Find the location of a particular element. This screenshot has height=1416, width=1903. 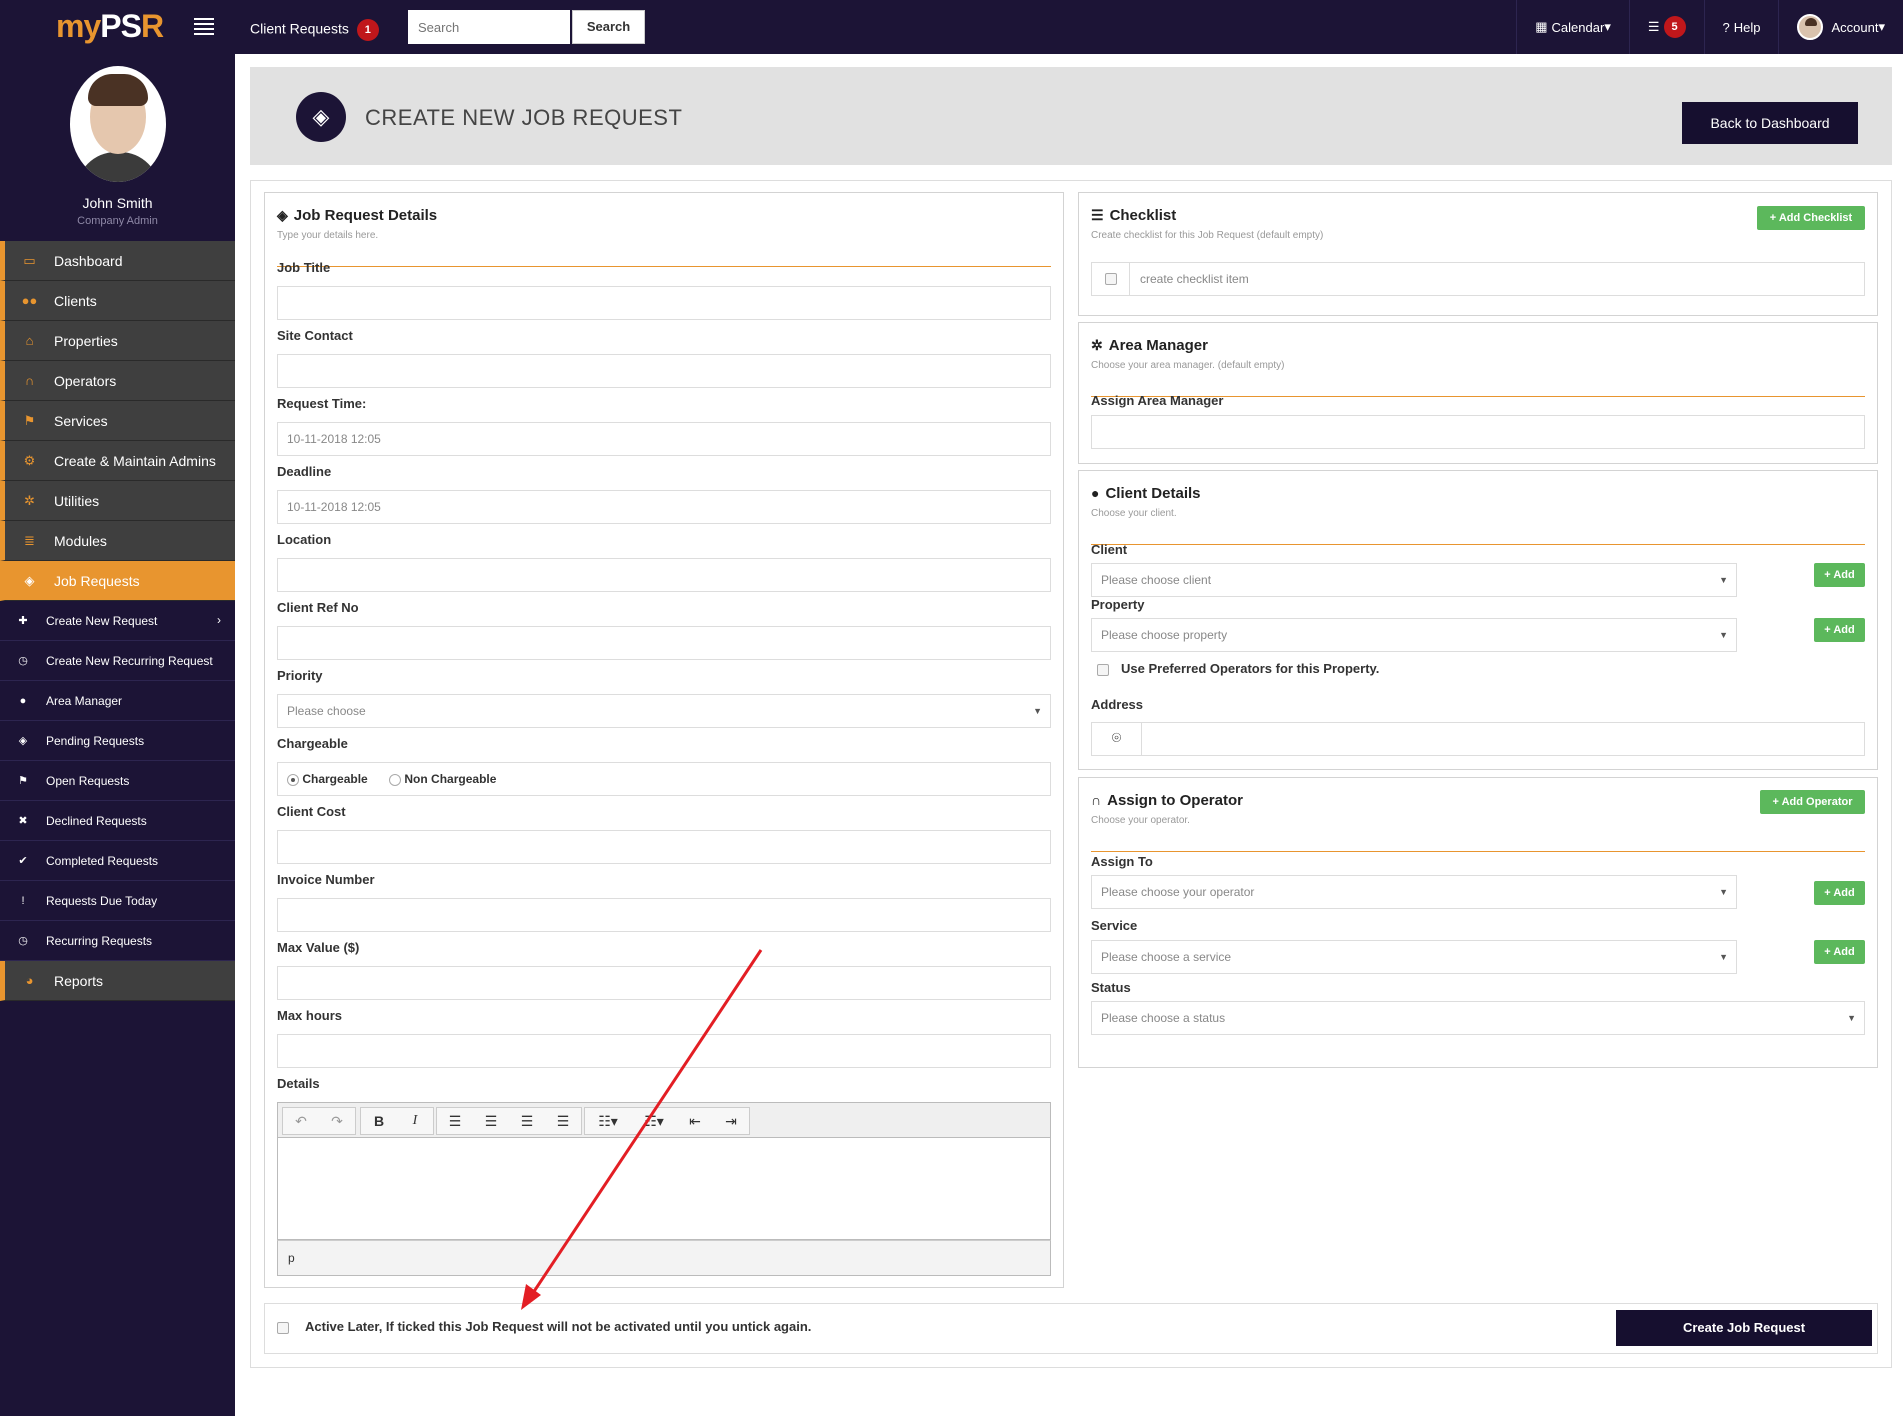

pie-chart-icon: ◕ is located at coordinates (29, 980).